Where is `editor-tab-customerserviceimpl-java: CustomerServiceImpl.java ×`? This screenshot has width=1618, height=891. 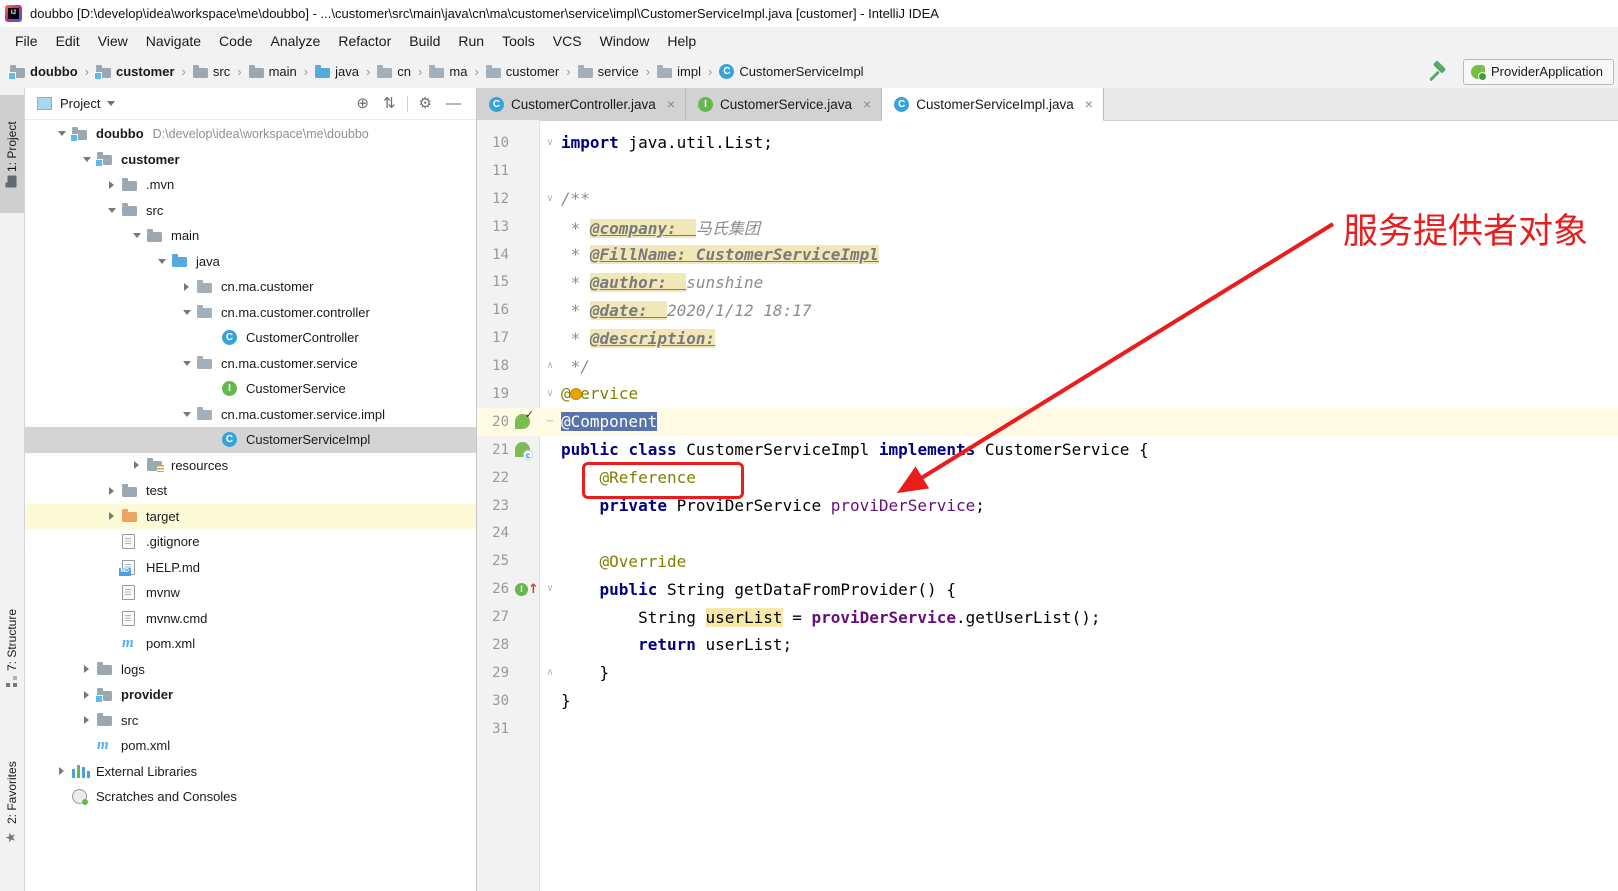
editor-tab-customerserviceimpl-java: CustomerServiceImpl.java × is located at coordinates (993, 104).